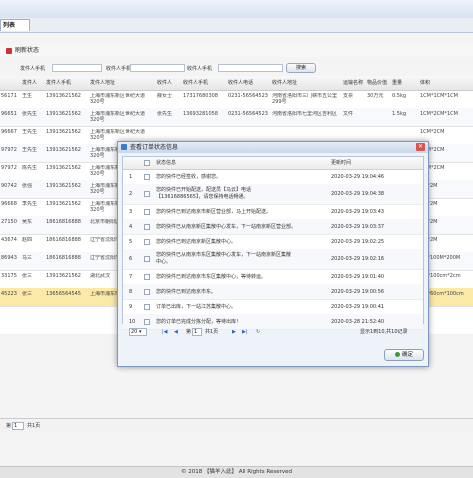 The height and width of the screenshot is (478, 473). What do you see at coordinates (399, 114) in the screenshot?
I see `table-cell: 1.5kg` at bounding box center [399, 114].